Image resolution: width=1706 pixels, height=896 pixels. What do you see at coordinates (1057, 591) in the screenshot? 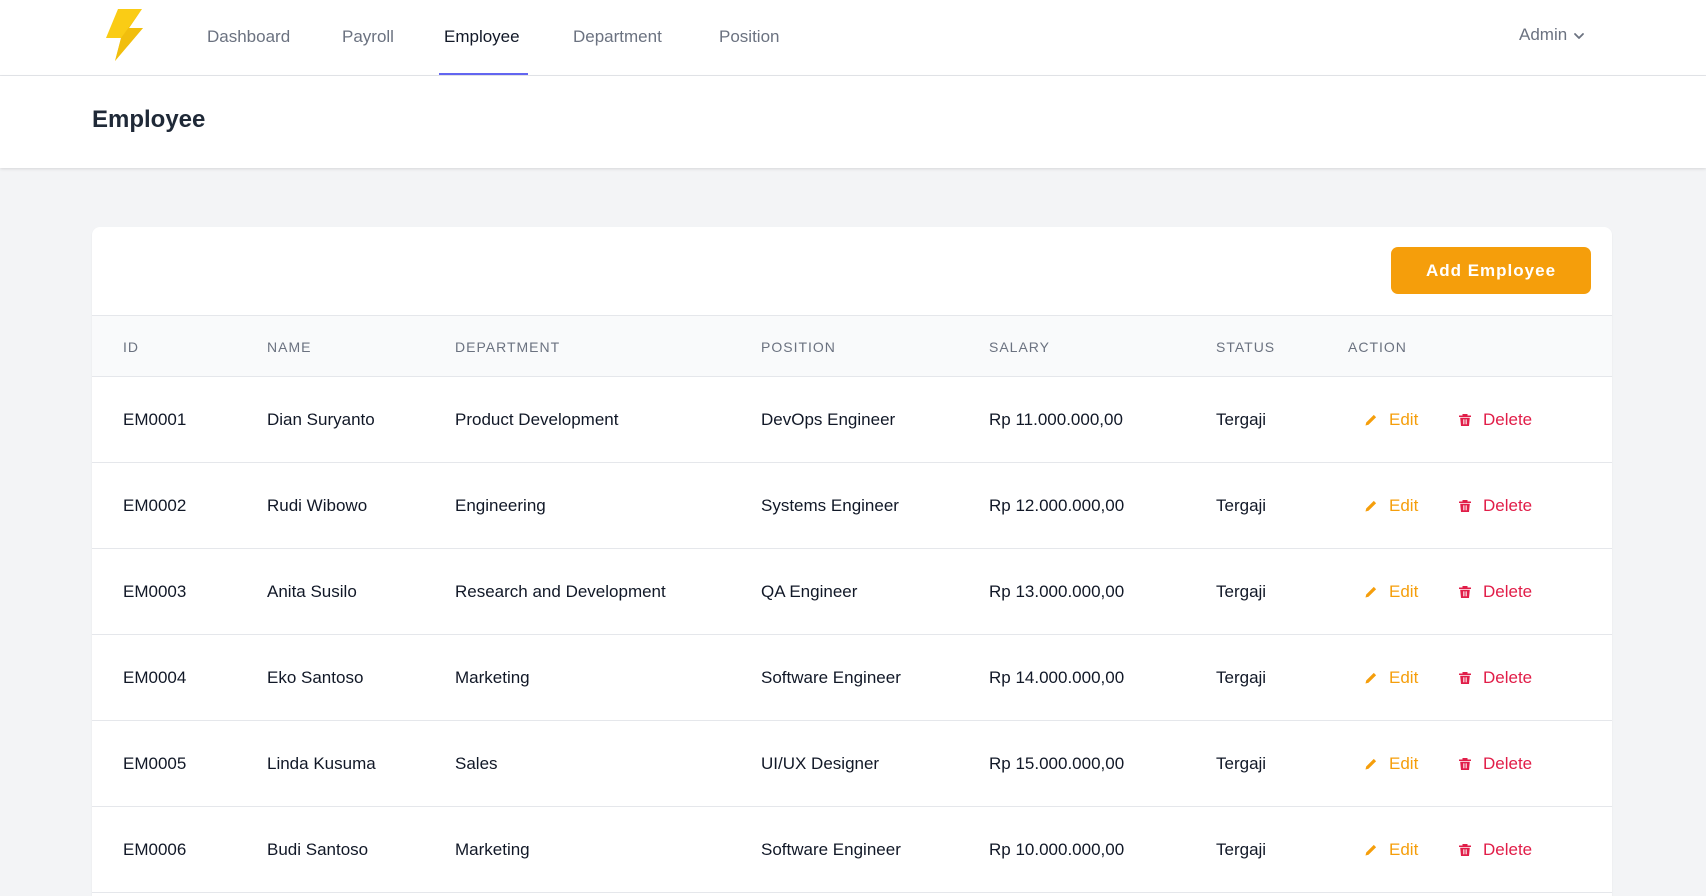
I see `cell-salary: Rp 13.000.000,00` at bounding box center [1057, 591].